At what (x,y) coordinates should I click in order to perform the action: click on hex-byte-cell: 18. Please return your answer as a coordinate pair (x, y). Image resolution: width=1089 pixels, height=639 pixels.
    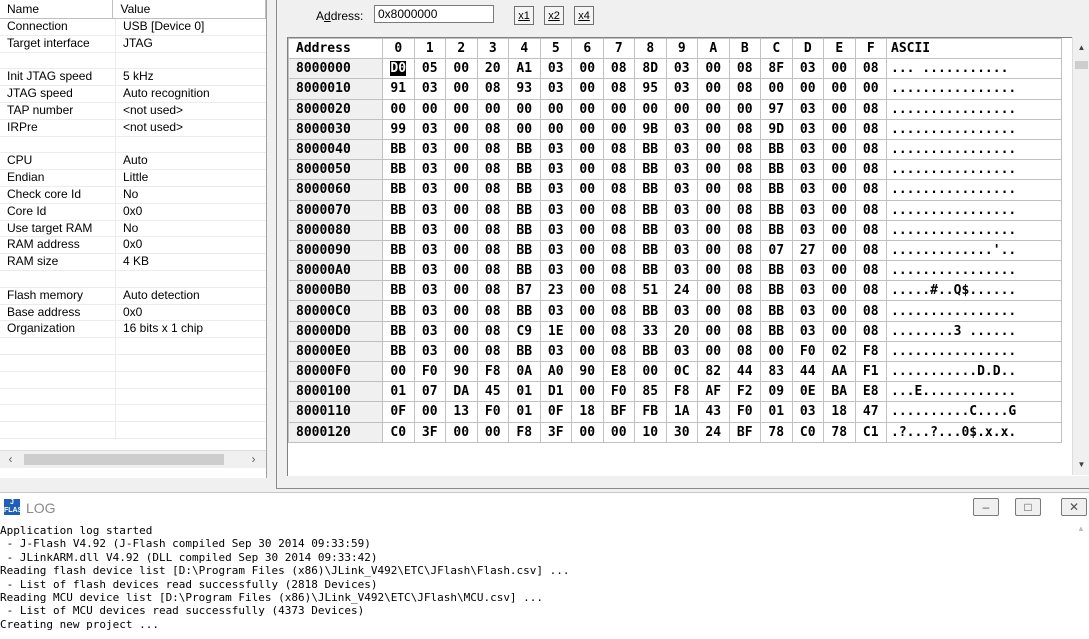
    Looking at the image, I should click on (839, 412).